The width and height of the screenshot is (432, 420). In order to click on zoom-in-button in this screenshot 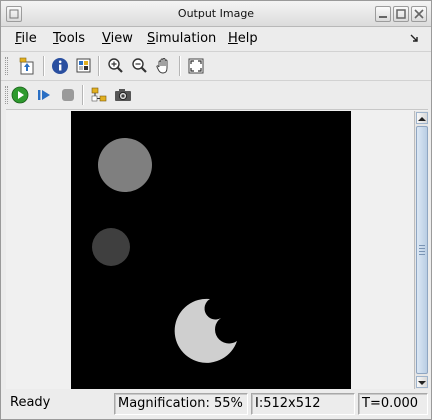, I will do `click(116, 66)`.